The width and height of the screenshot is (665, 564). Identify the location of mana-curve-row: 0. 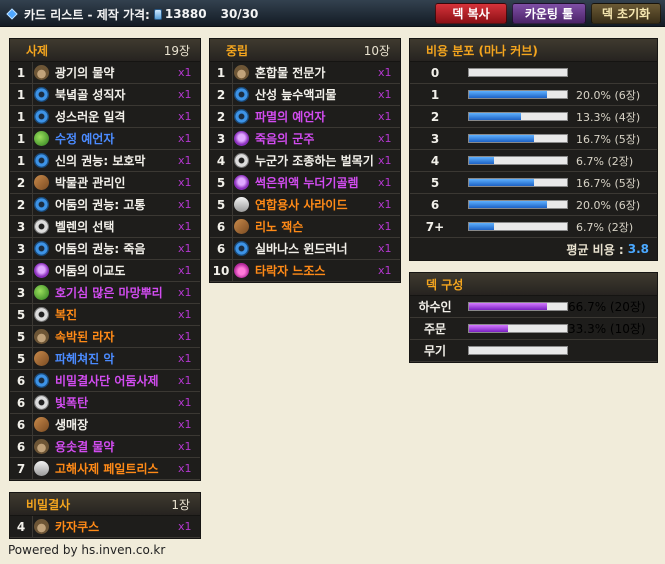
(533, 73).